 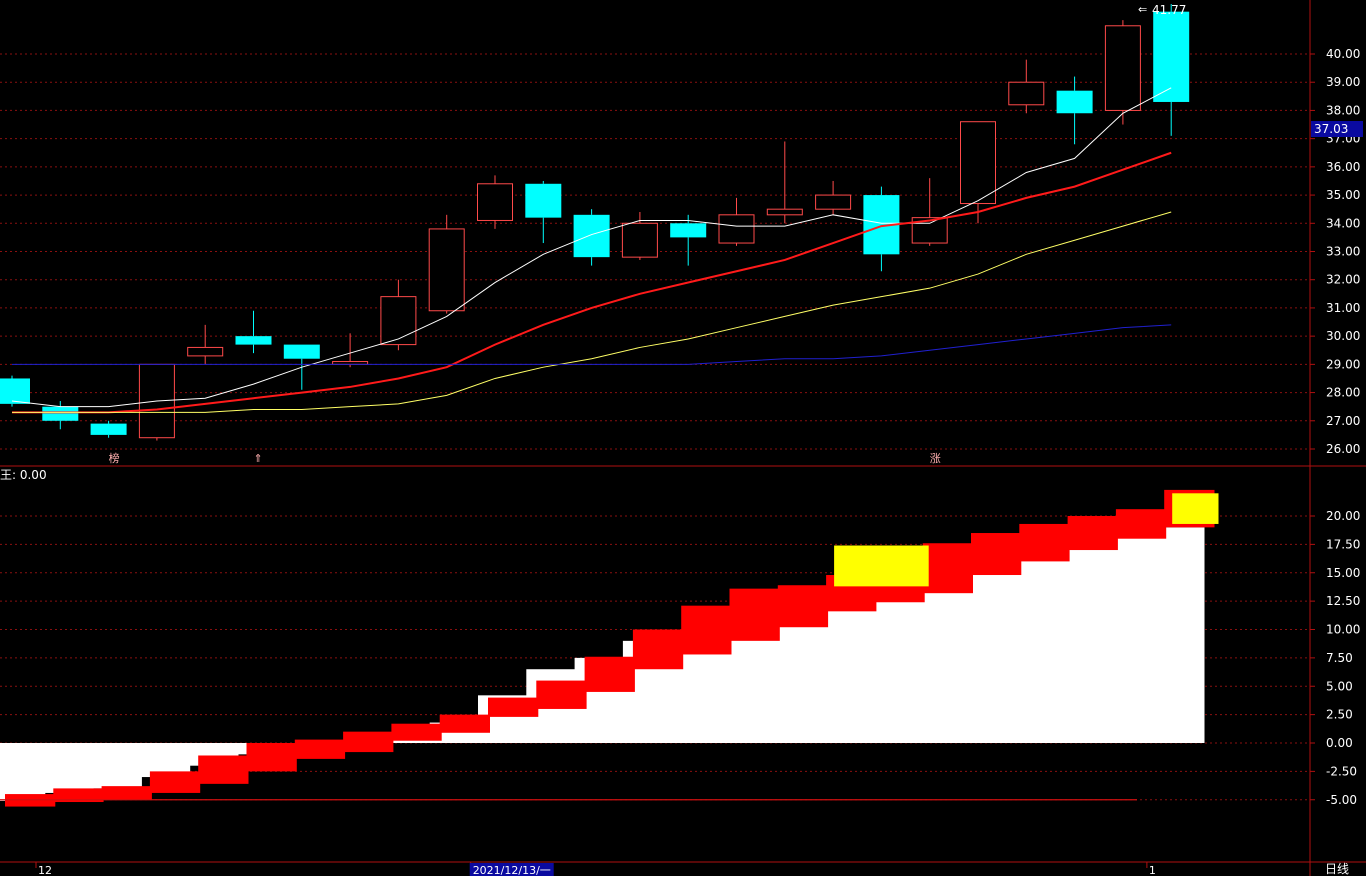 I want to click on indicator-tick-label: 20.00, so click(x=1343, y=516).